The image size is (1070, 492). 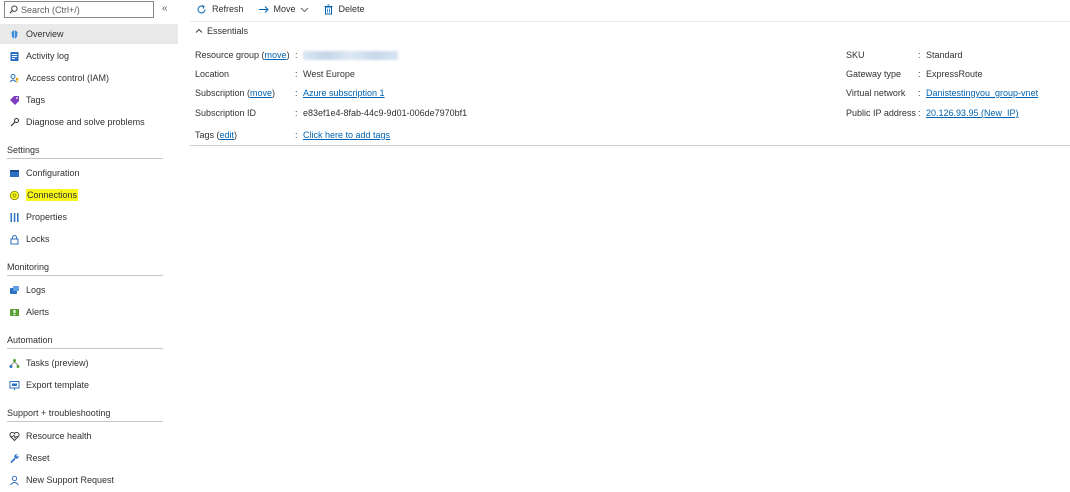 What do you see at coordinates (89, 217) in the screenshot?
I see `sidebar-item-properties: Properties` at bounding box center [89, 217].